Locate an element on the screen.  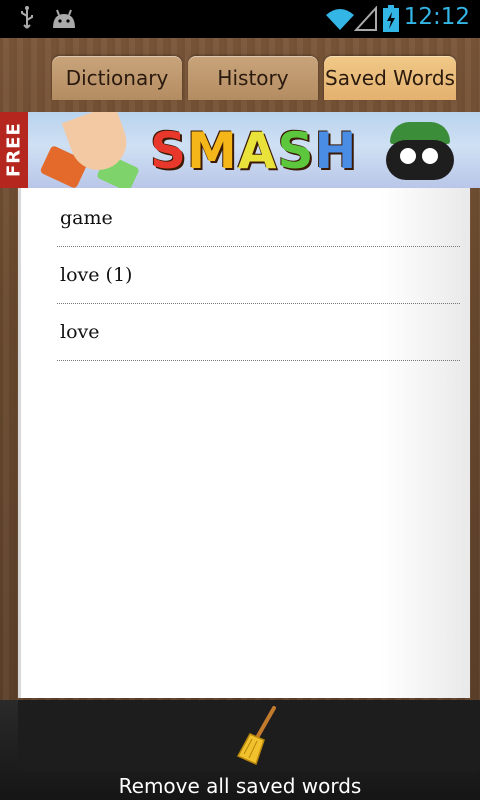
ad-banner: FREE SMASH is located at coordinates (240, 150).